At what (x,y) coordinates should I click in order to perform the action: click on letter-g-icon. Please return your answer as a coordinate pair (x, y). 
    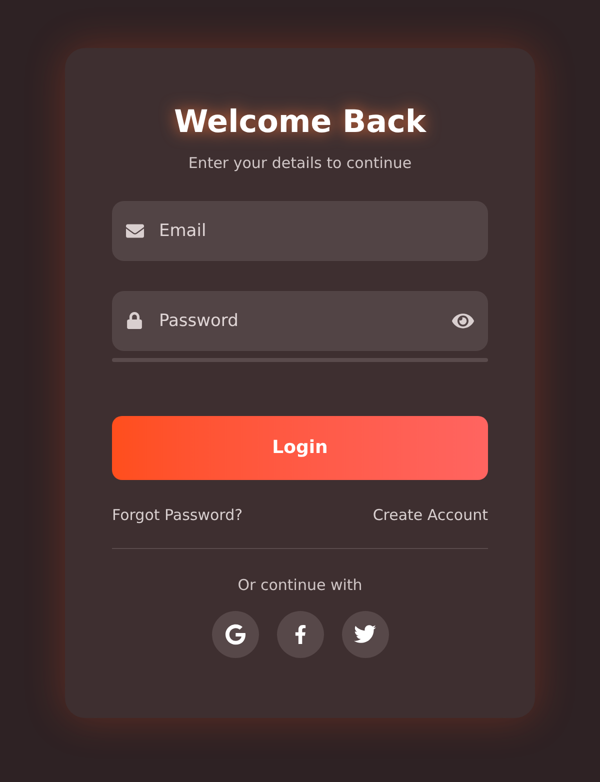
    Looking at the image, I should click on (235, 634).